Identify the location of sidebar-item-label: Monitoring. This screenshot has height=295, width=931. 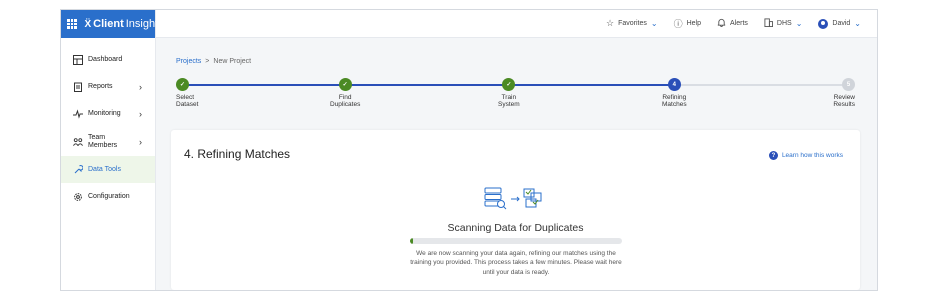
(104, 113).